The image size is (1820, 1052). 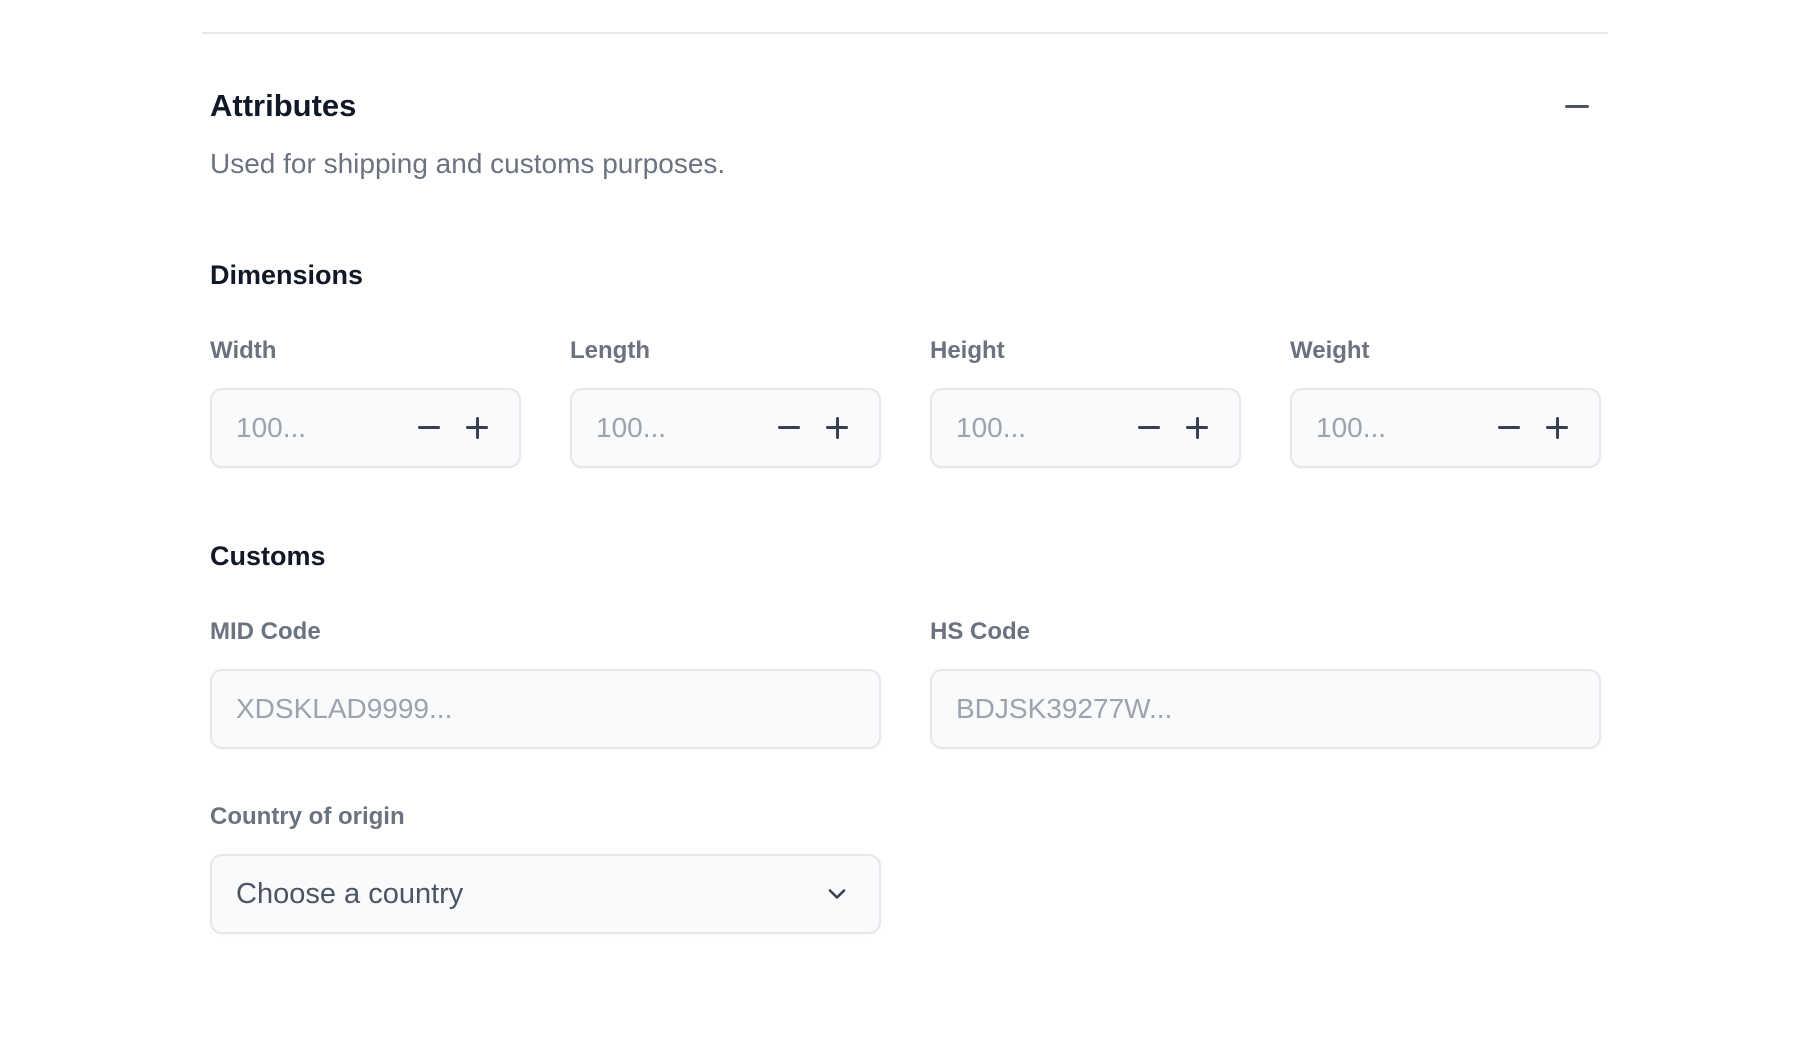 I want to click on length-stepper, so click(x=813, y=428).